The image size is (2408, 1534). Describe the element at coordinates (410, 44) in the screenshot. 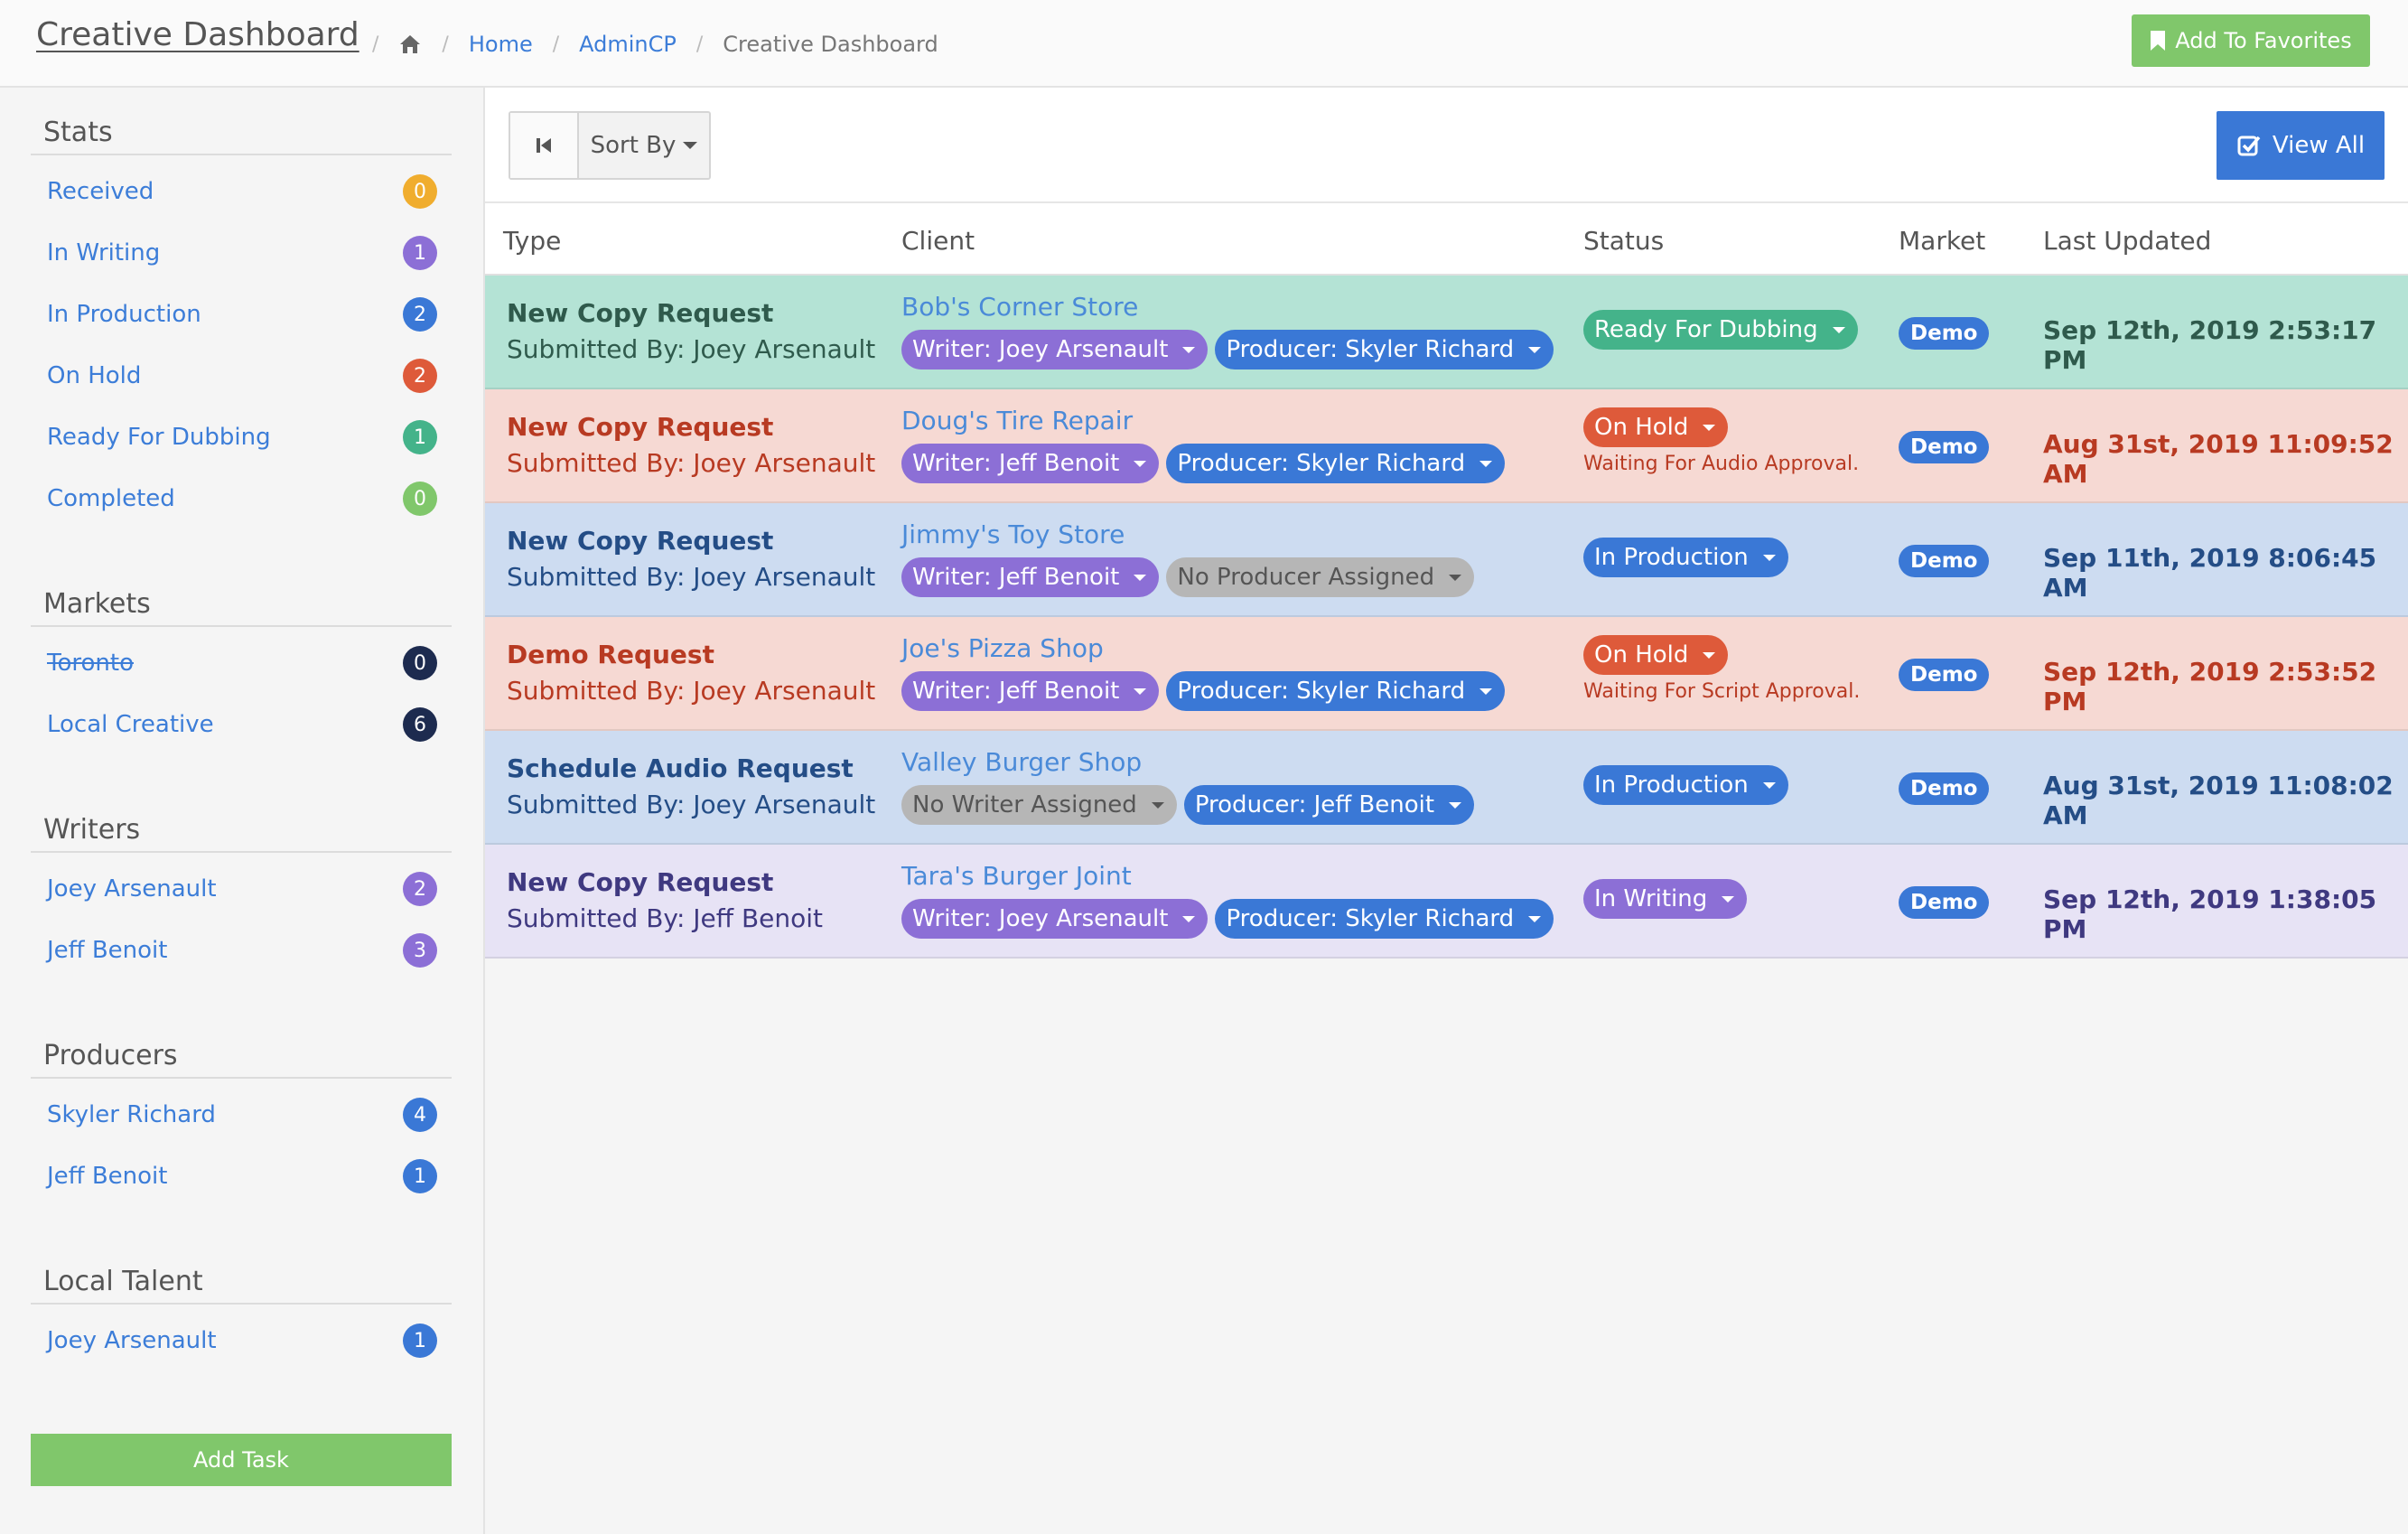

I see `home-icon` at that location.